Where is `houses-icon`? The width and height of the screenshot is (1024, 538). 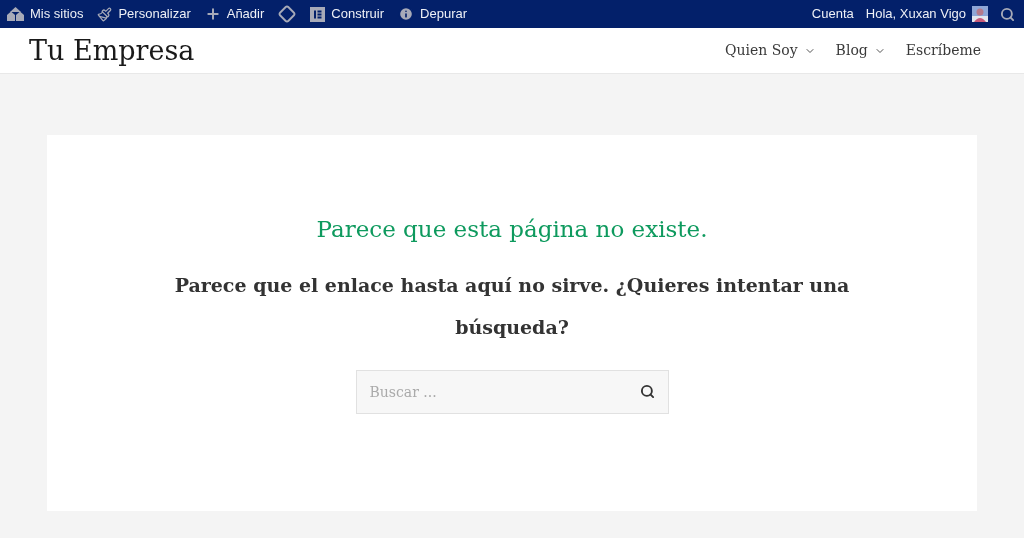
houses-icon is located at coordinates (15, 14).